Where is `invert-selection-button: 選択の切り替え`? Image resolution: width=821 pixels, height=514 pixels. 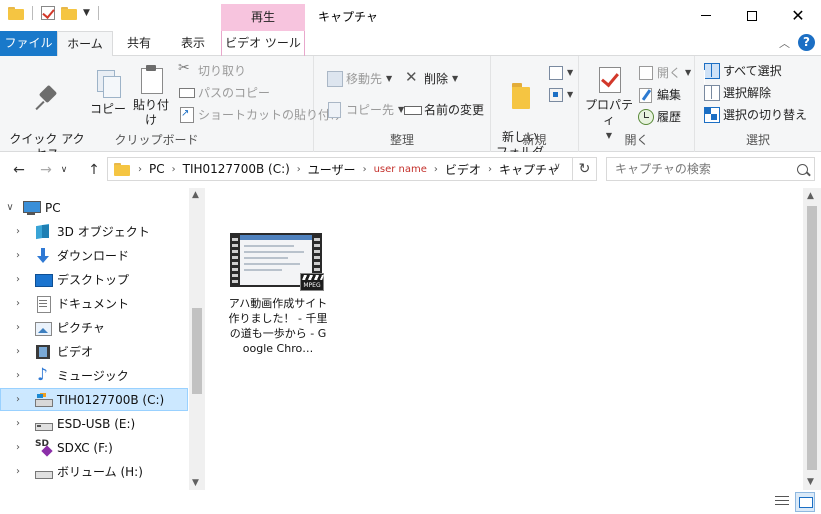
invert-selection-button: 選択の切り替え is located at coordinates (755, 114).